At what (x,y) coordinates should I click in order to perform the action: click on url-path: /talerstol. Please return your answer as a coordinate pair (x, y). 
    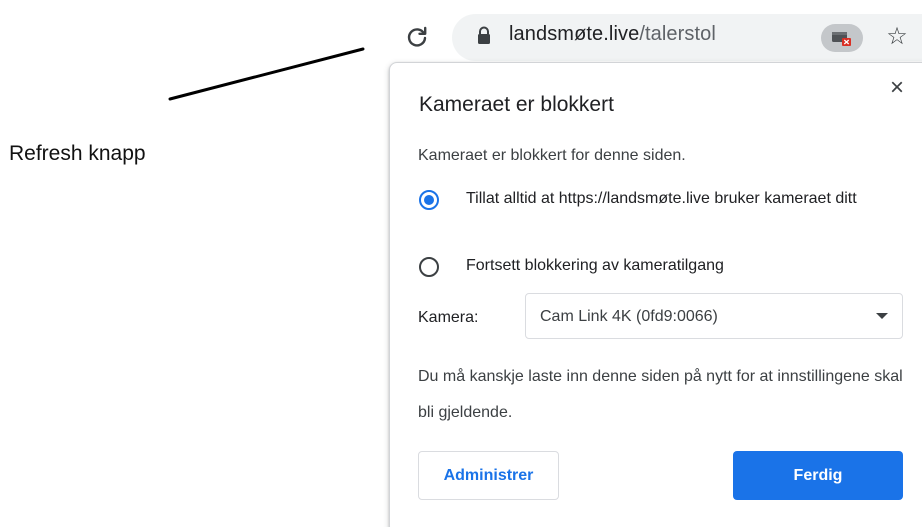
    Looking at the image, I should click on (677, 34).